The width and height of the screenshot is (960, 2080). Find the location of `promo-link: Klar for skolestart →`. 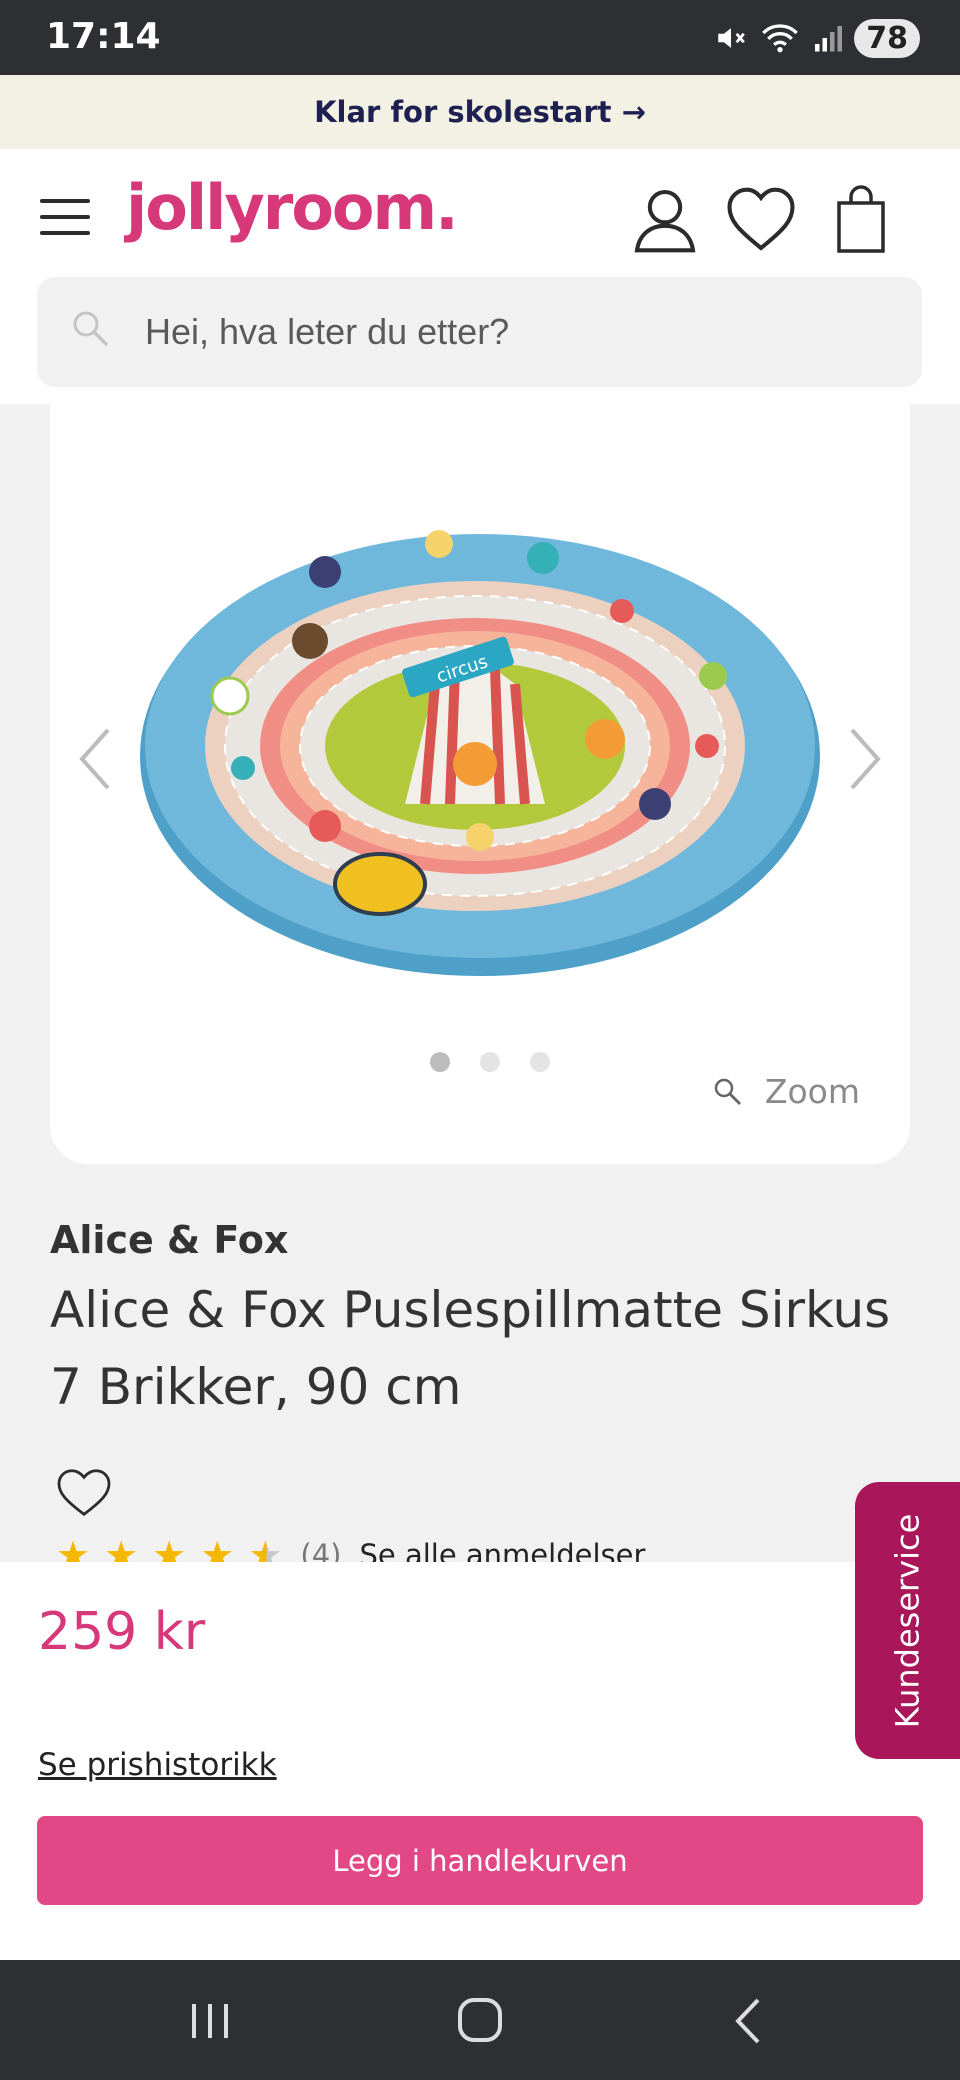

promo-link: Klar for skolestart → is located at coordinates (480, 112).